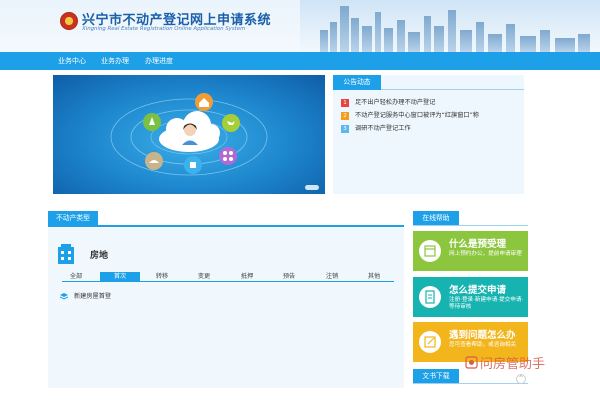 The width and height of the screenshot is (600, 400). I want to click on tab-first-registration: 首次, so click(120, 276).